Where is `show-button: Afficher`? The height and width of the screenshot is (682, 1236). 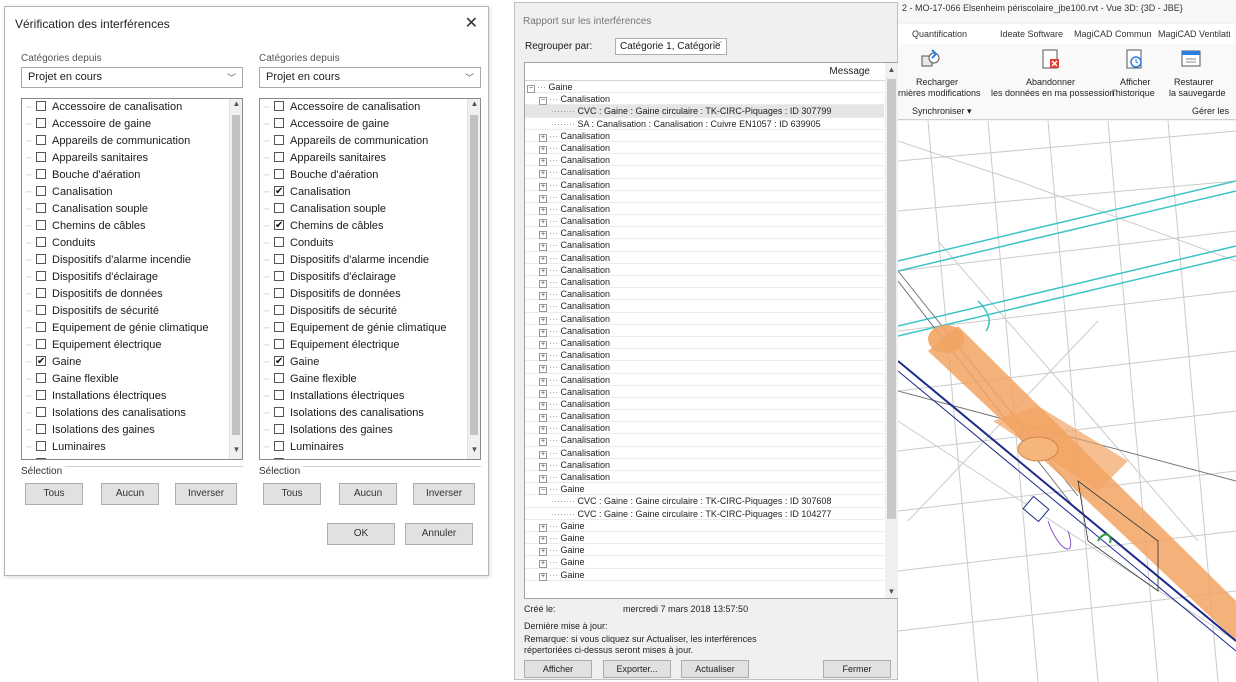
show-button: Afficher is located at coordinates (558, 669).